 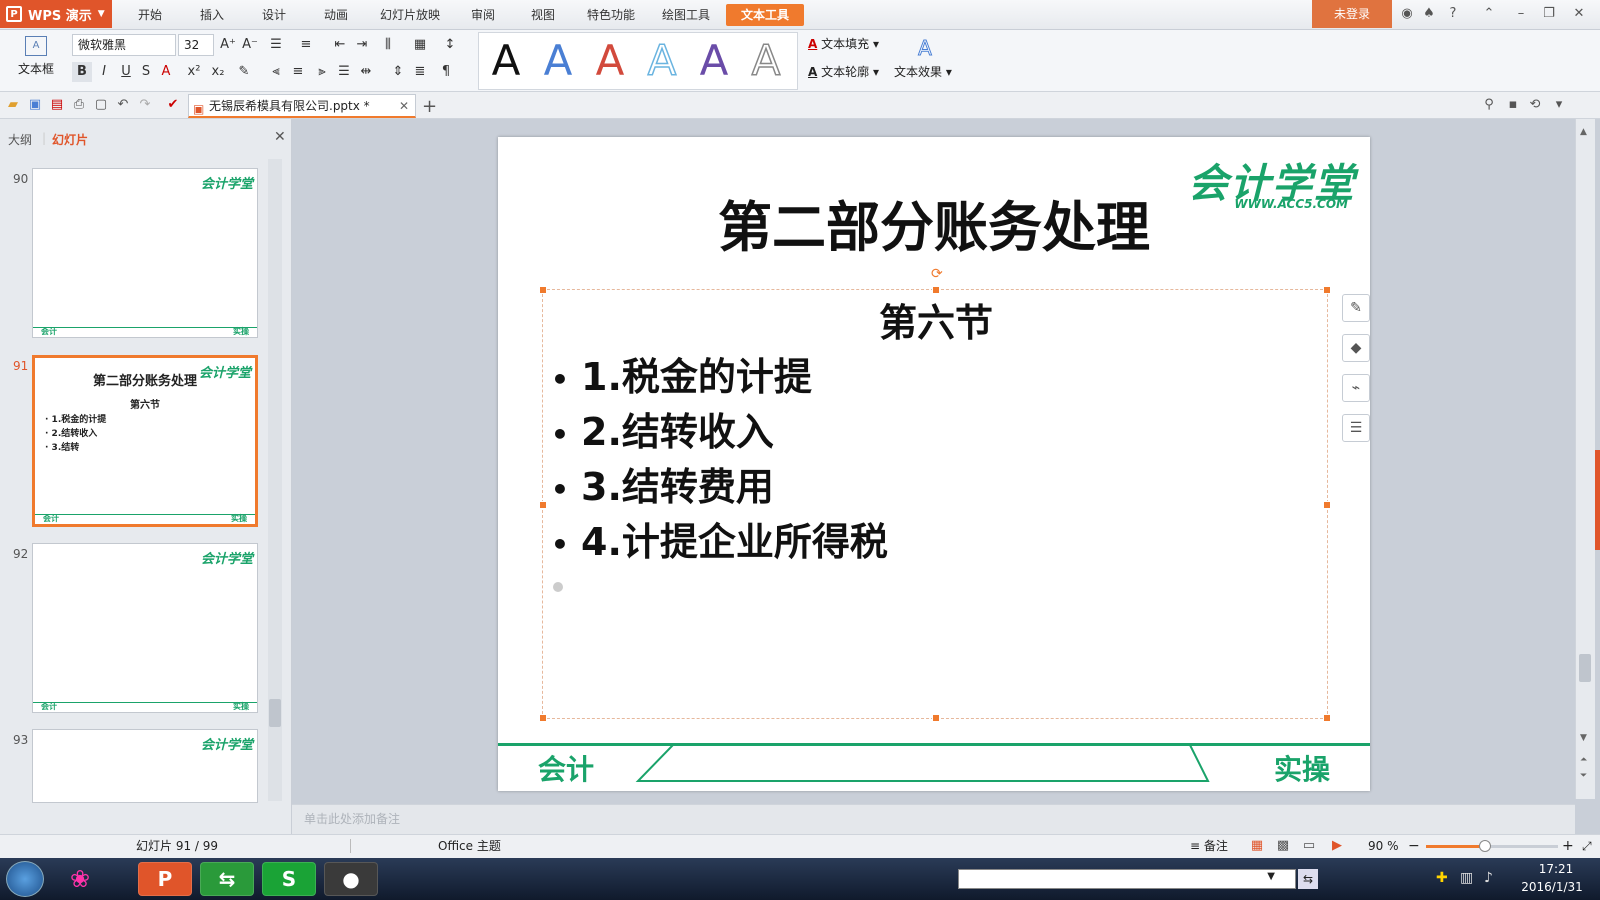 What do you see at coordinates (194, 72) in the screenshot?
I see `superscript-icon: x²` at bounding box center [194, 72].